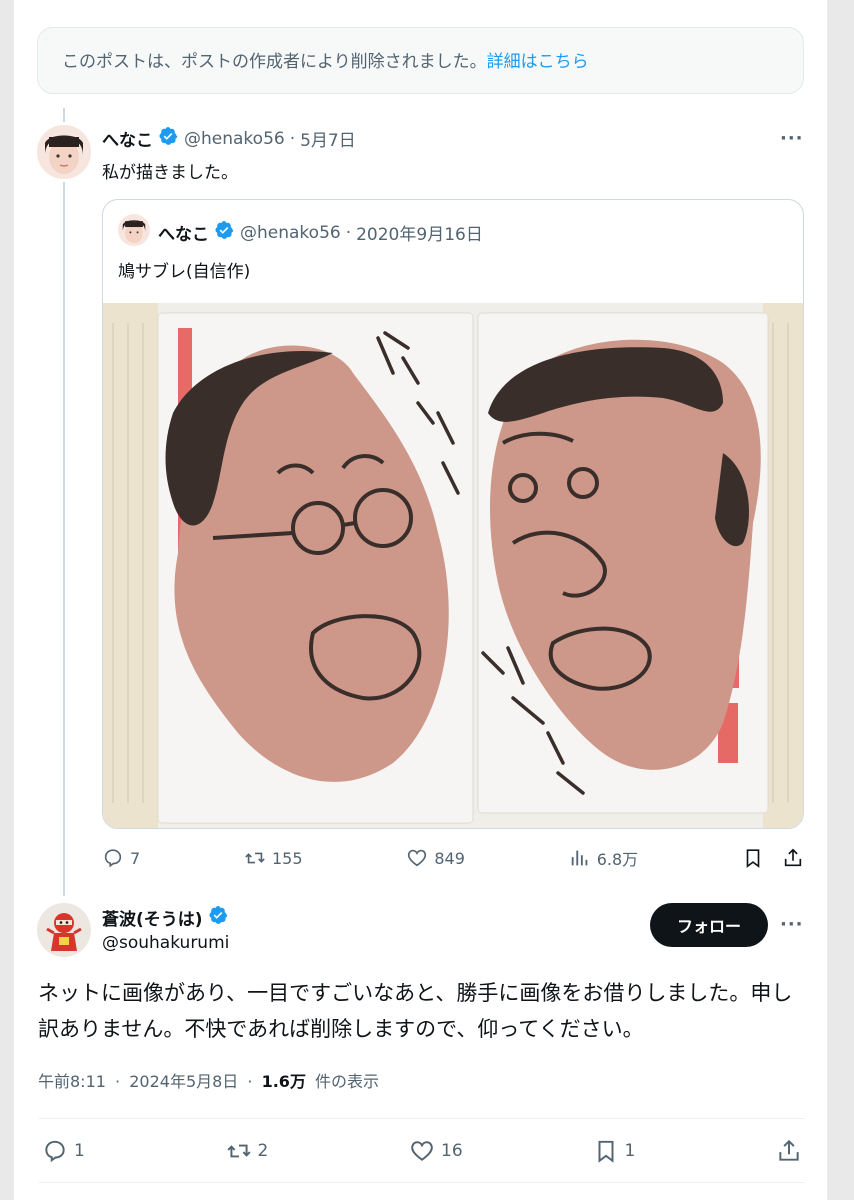 This screenshot has height=1200, width=854. What do you see at coordinates (135, 858) in the screenshot?
I see `reply-count: 7` at bounding box center [135, 858].